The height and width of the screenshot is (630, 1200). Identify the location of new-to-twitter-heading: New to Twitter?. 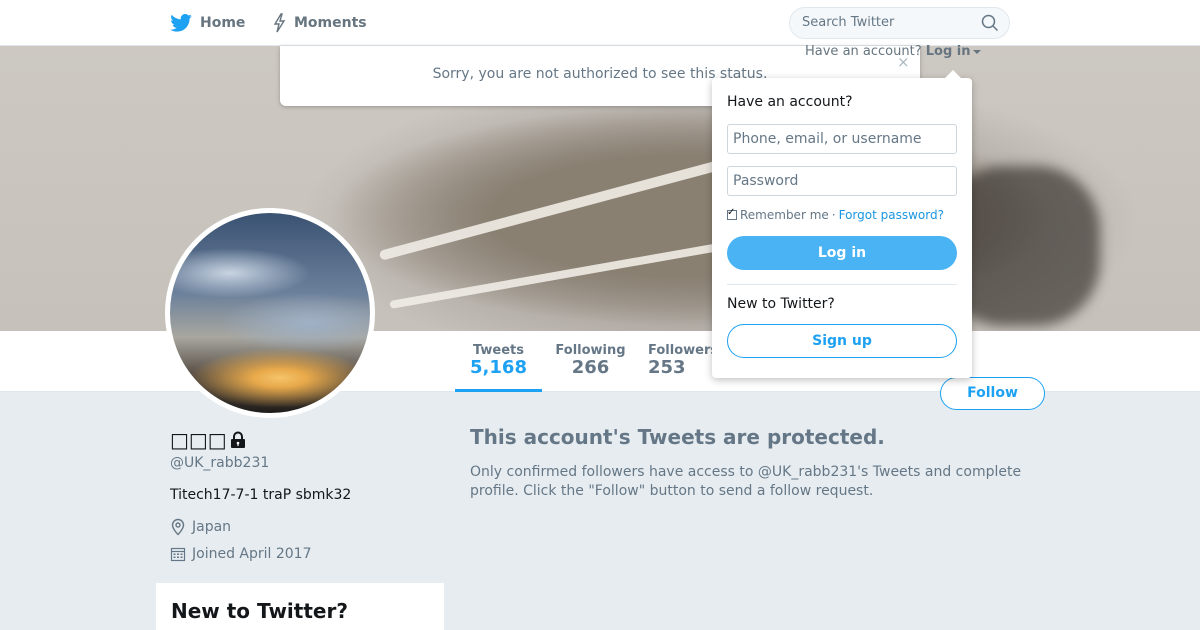
(781, 304).